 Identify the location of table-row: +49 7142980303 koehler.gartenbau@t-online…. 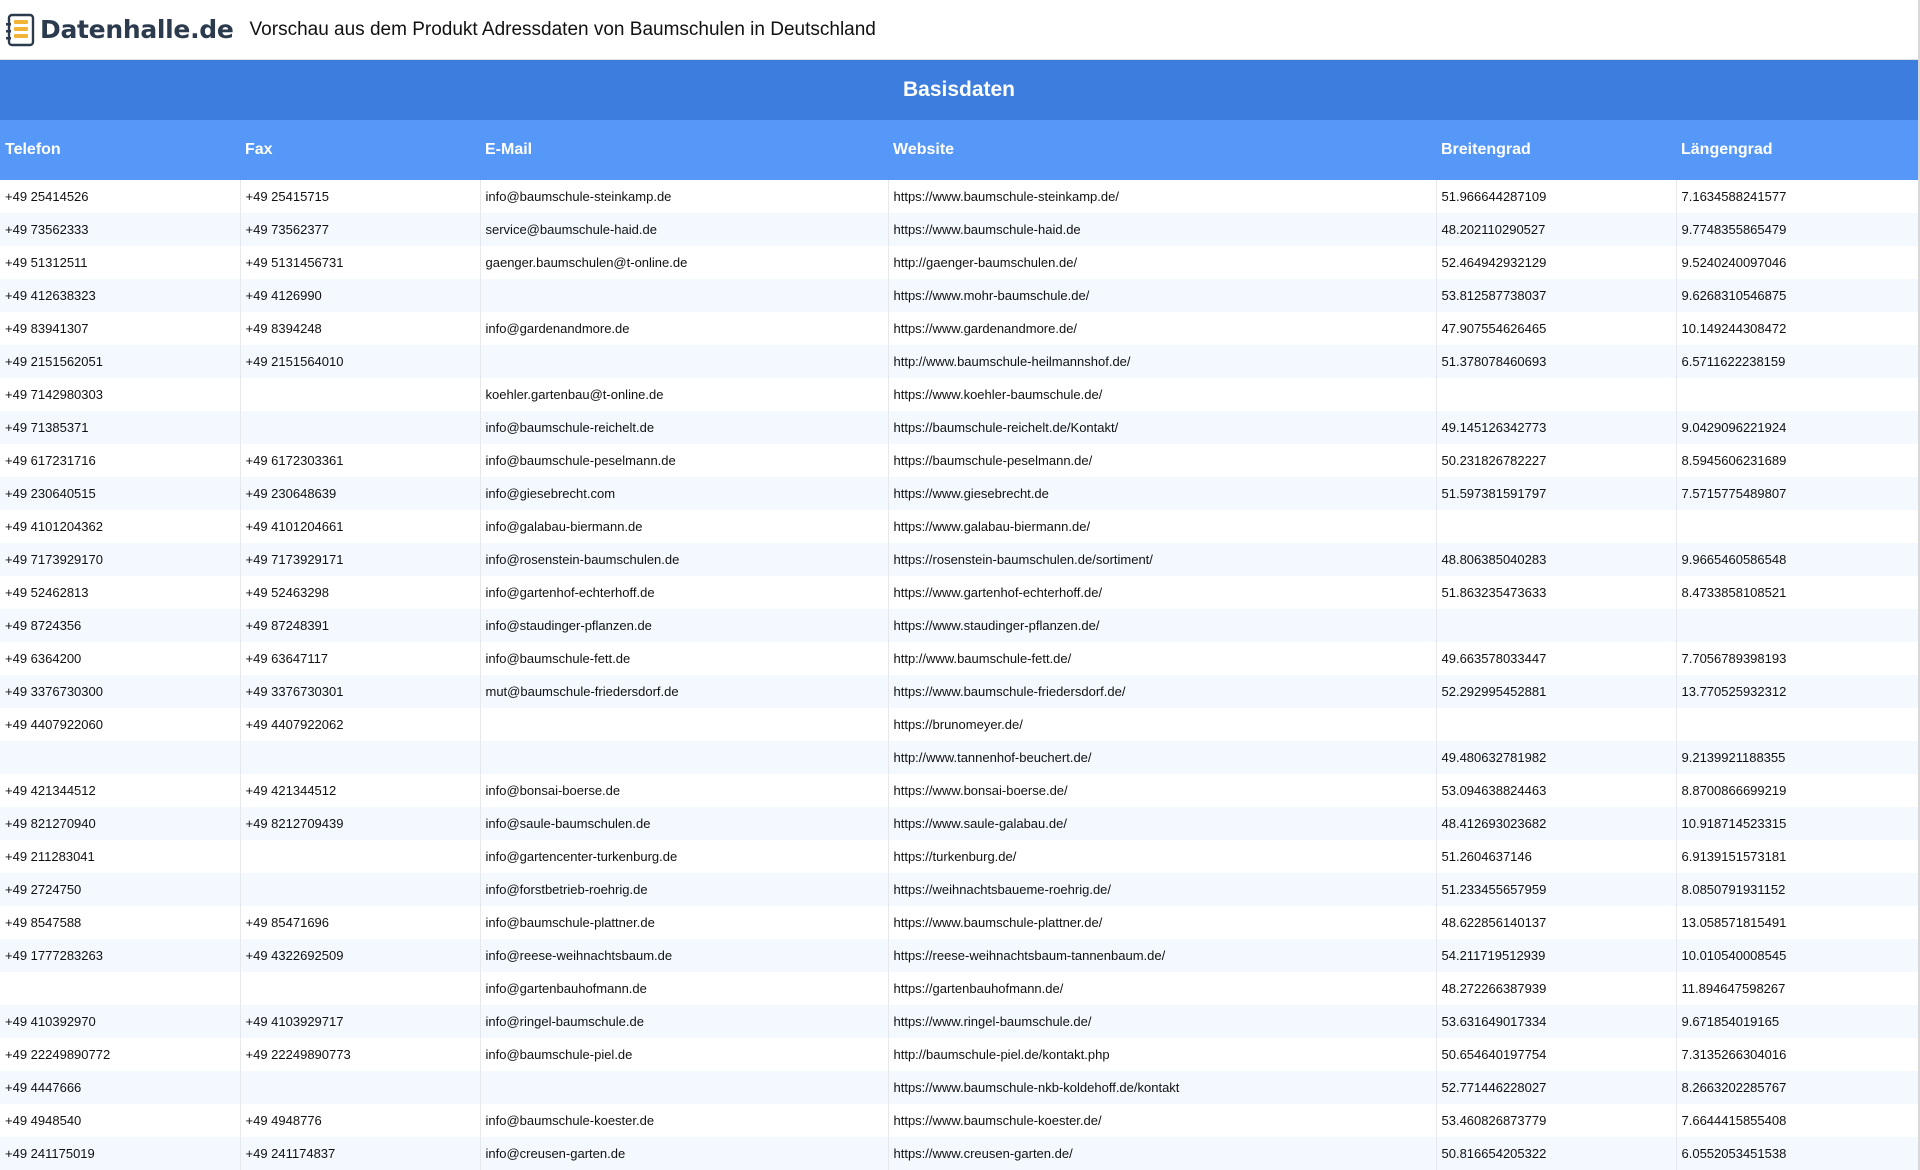
(959, 394).